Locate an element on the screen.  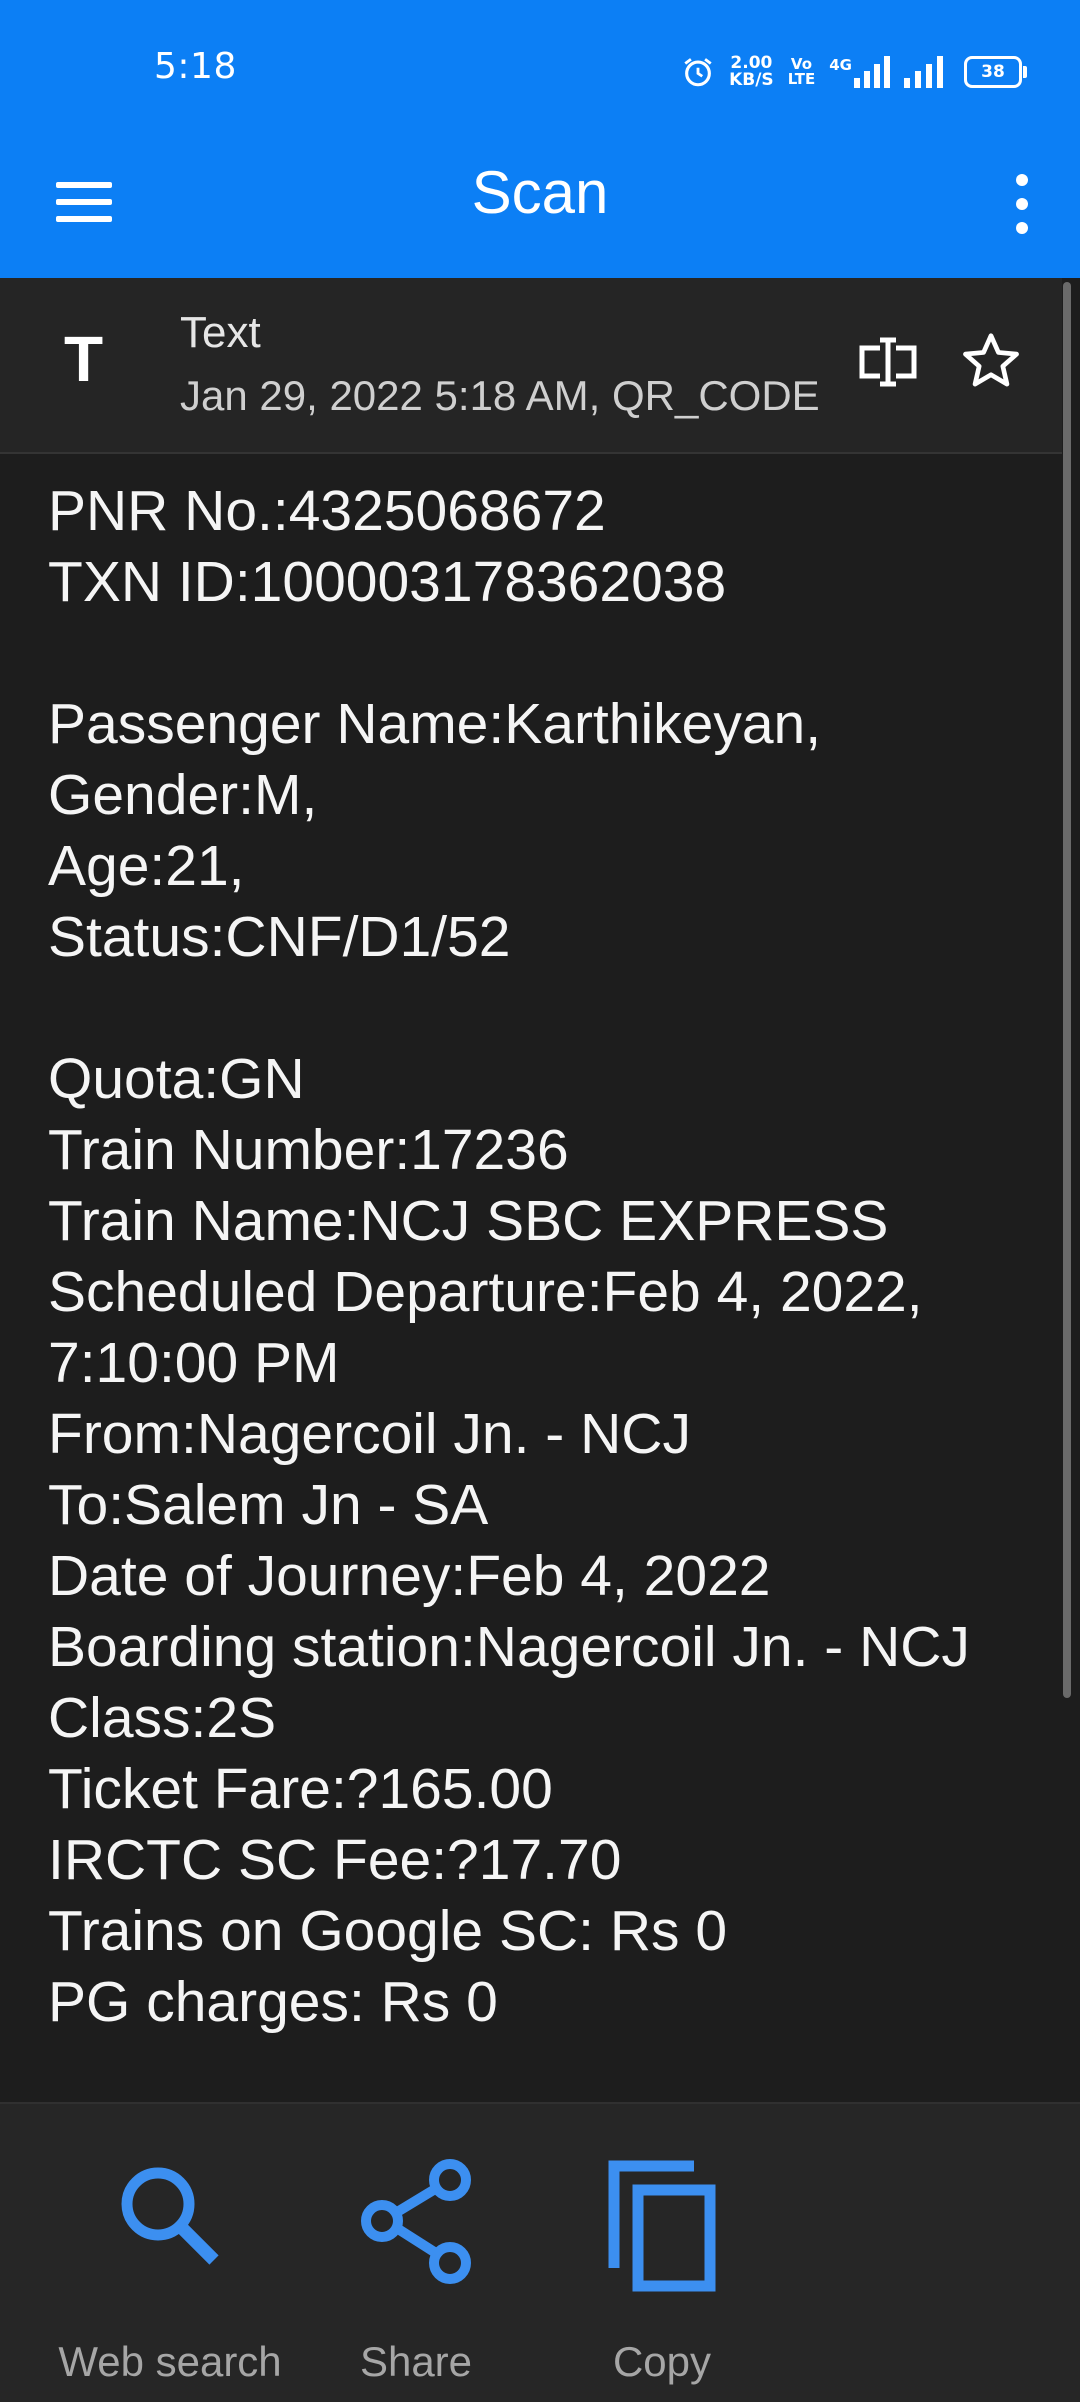
web-search-label: Web search is located at coordinates (170, 2361).